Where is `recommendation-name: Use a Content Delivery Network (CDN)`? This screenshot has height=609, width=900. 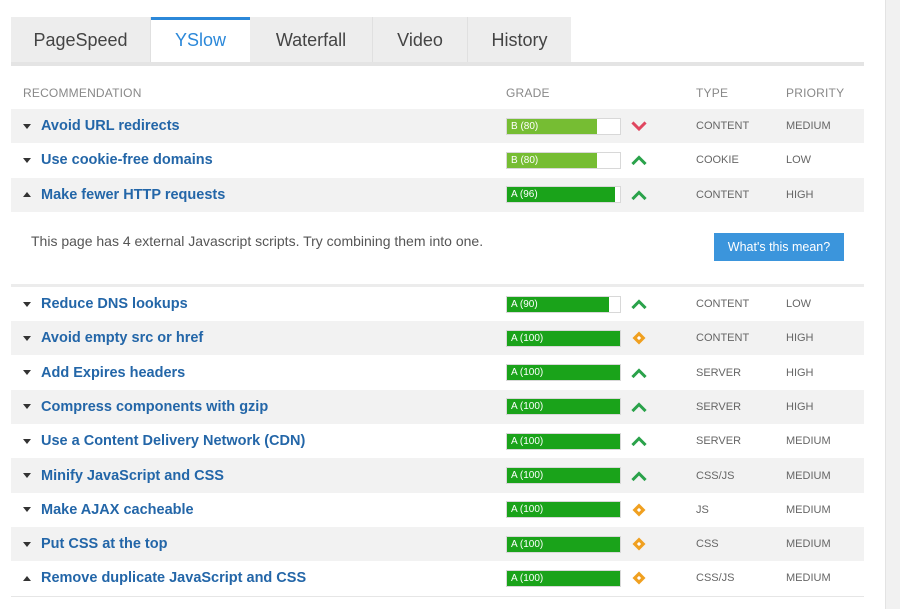 recommendation-name: Use a Content Delivery Network (CDN) is located at coordinates (173, 441).